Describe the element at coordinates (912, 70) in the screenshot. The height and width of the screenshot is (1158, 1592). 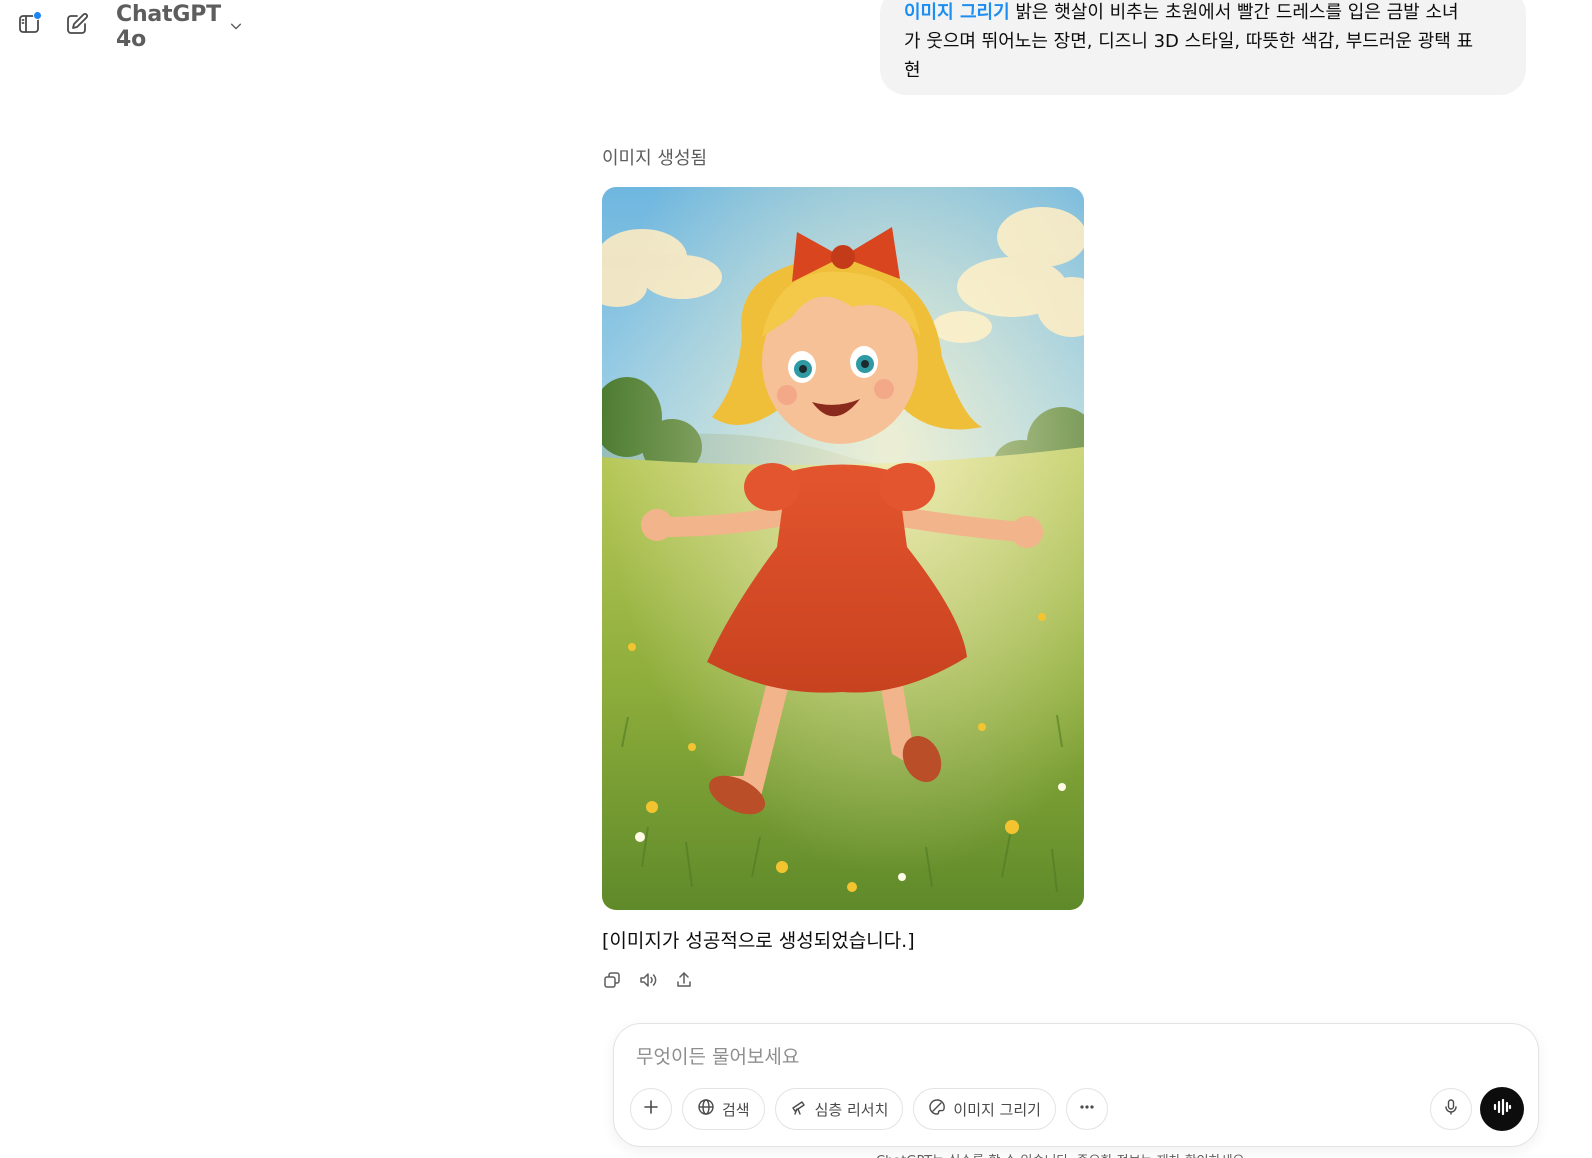
I see `user-message-line: 현` at that location.